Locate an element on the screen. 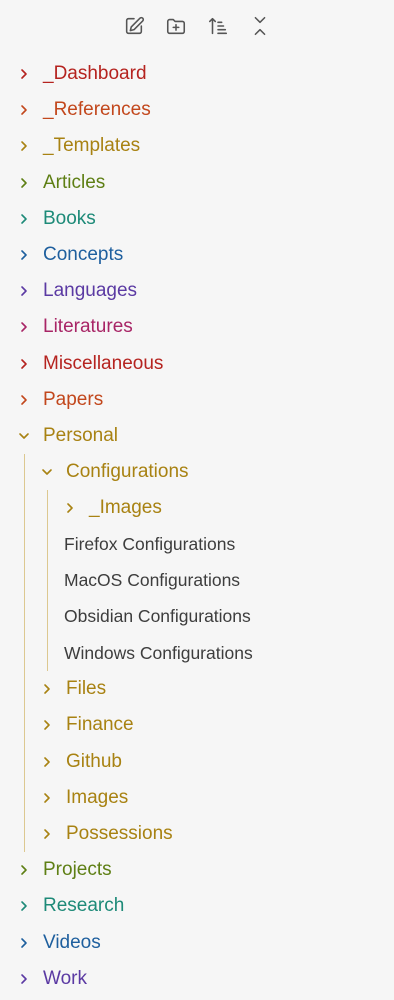  folder-label: Files is located at coordinates (86, 689).